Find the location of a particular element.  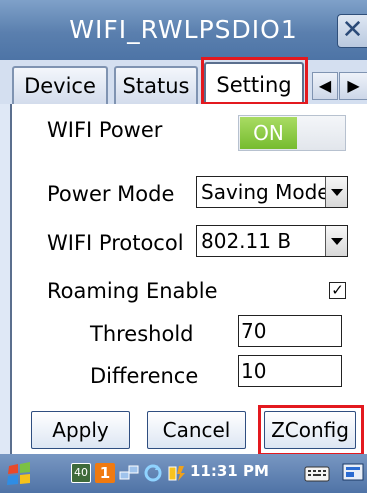

tab-status: Status is located at coordinates (156, 85).